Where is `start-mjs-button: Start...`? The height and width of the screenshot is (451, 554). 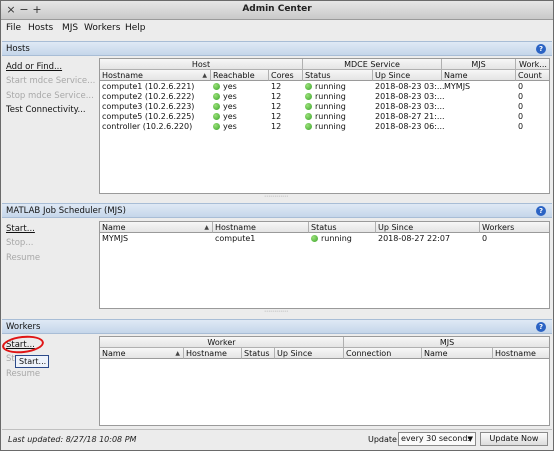
start-mjs-button: Start... is located at coordinates (20, 229).